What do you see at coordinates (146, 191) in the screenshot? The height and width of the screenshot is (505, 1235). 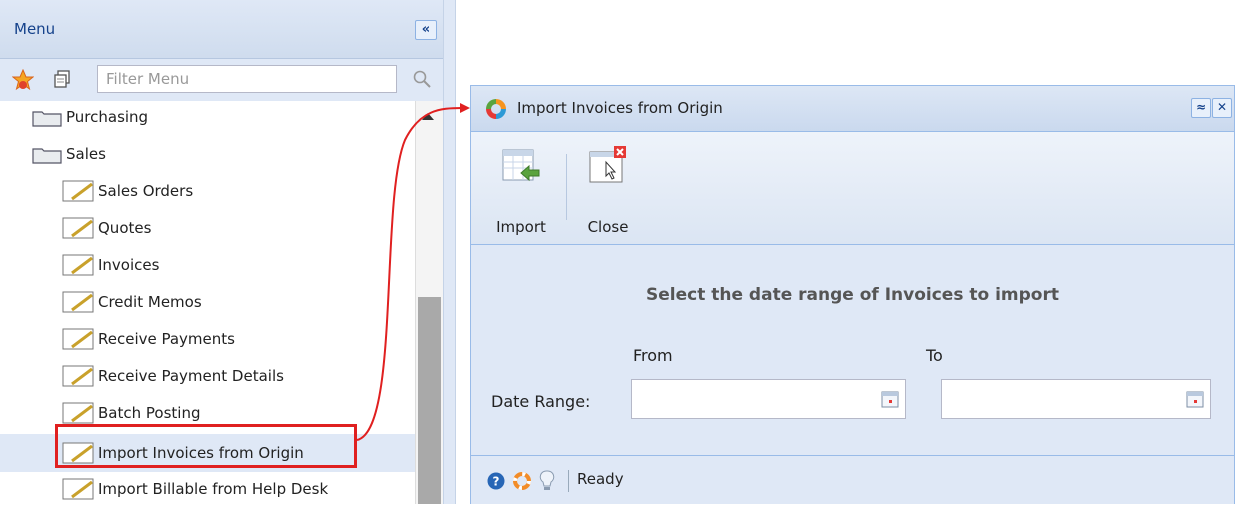 I see `tree-item-label: Sales Orders` at bounding box center [146, 191].